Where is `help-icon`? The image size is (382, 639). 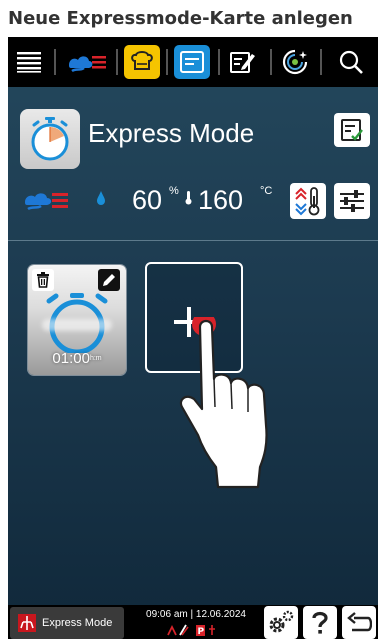
help-icon is located at coordinates (320, 622).